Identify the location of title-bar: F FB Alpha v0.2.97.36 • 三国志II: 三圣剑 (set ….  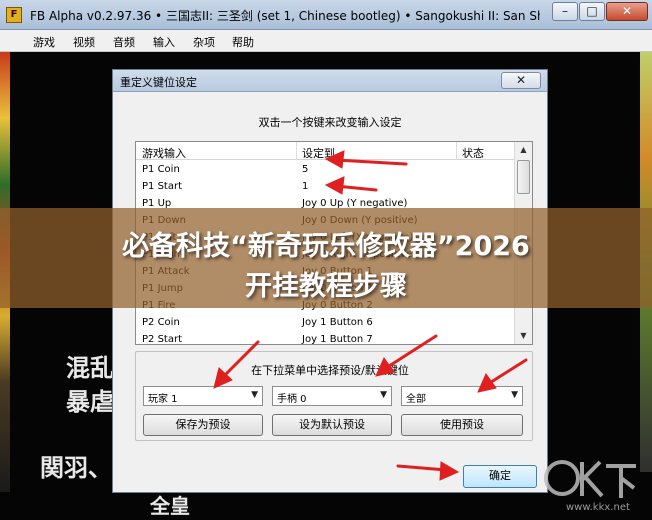
(326, 15).